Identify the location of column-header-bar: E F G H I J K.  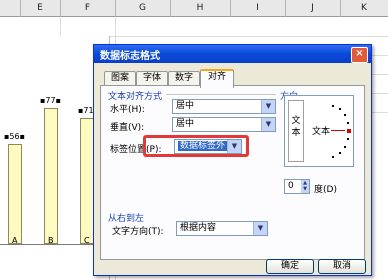
(194, 8).